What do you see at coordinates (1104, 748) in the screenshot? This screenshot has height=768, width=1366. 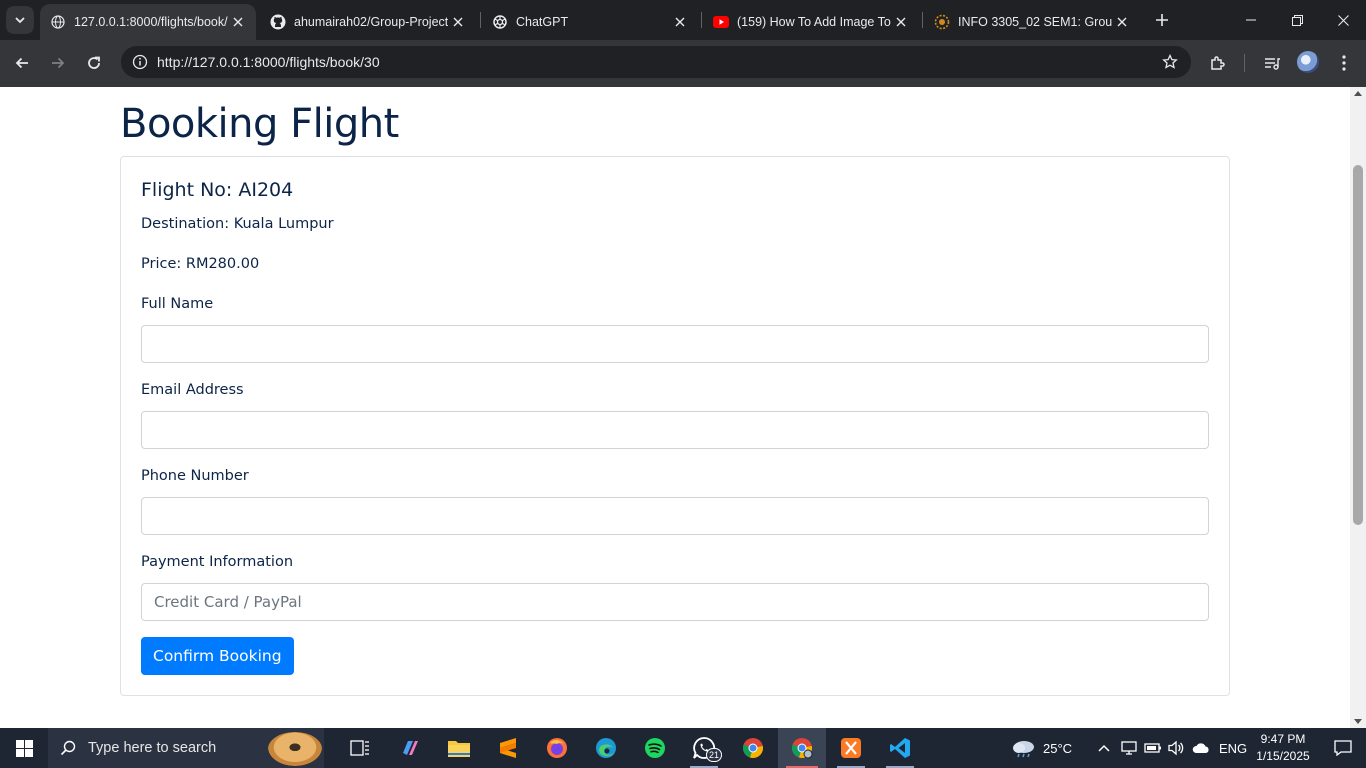 I see `tray-overflow-button` at bounding box center [1104, 748].